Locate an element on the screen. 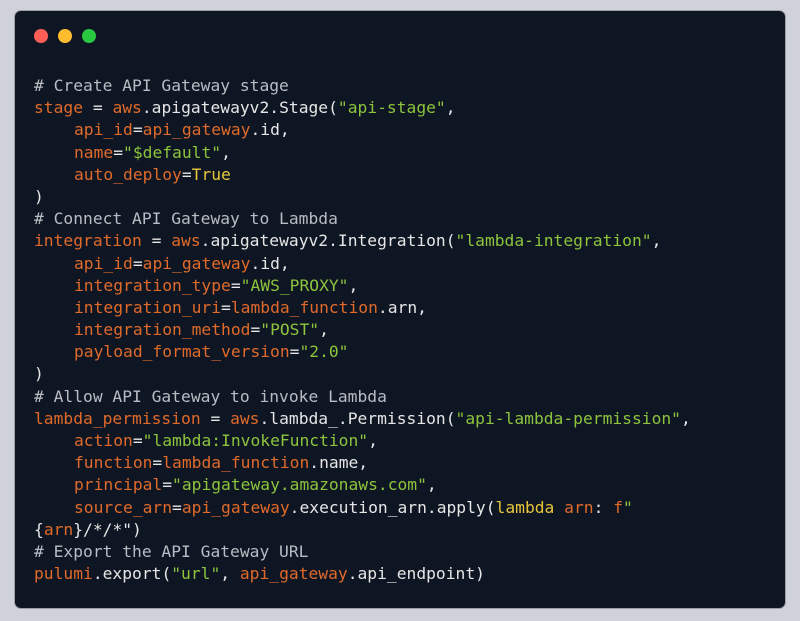 The image size is (800, 621). code-token-var: integration_type is located at coordinates (152, 285).